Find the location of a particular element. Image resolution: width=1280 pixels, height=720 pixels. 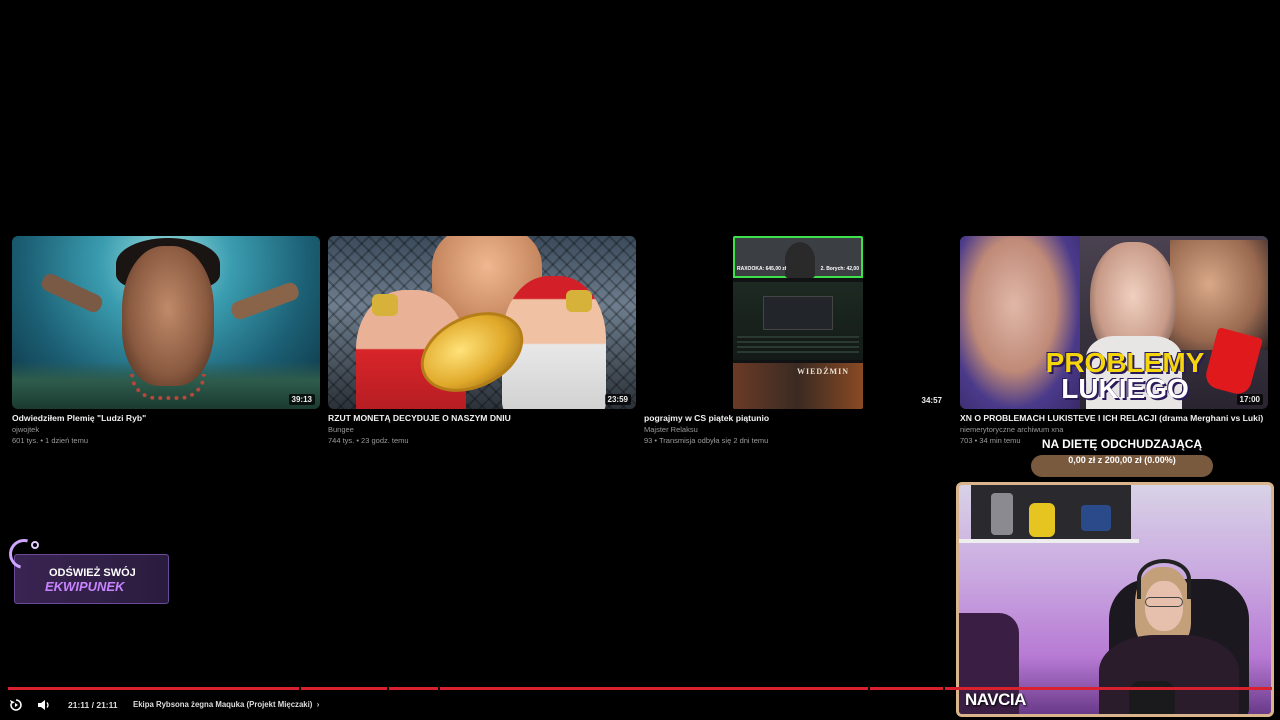

thumbnail-text: PROBLEMY LUKIEGO is located at coordinates (1125, 375).